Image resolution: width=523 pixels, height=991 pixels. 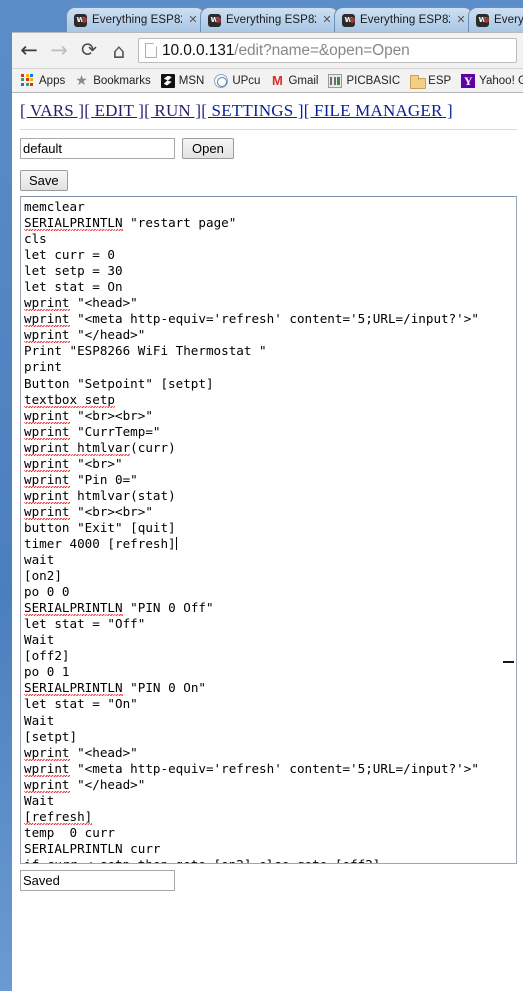 I want to click on bookmark-label: ESP, so click(x=440, y=80).